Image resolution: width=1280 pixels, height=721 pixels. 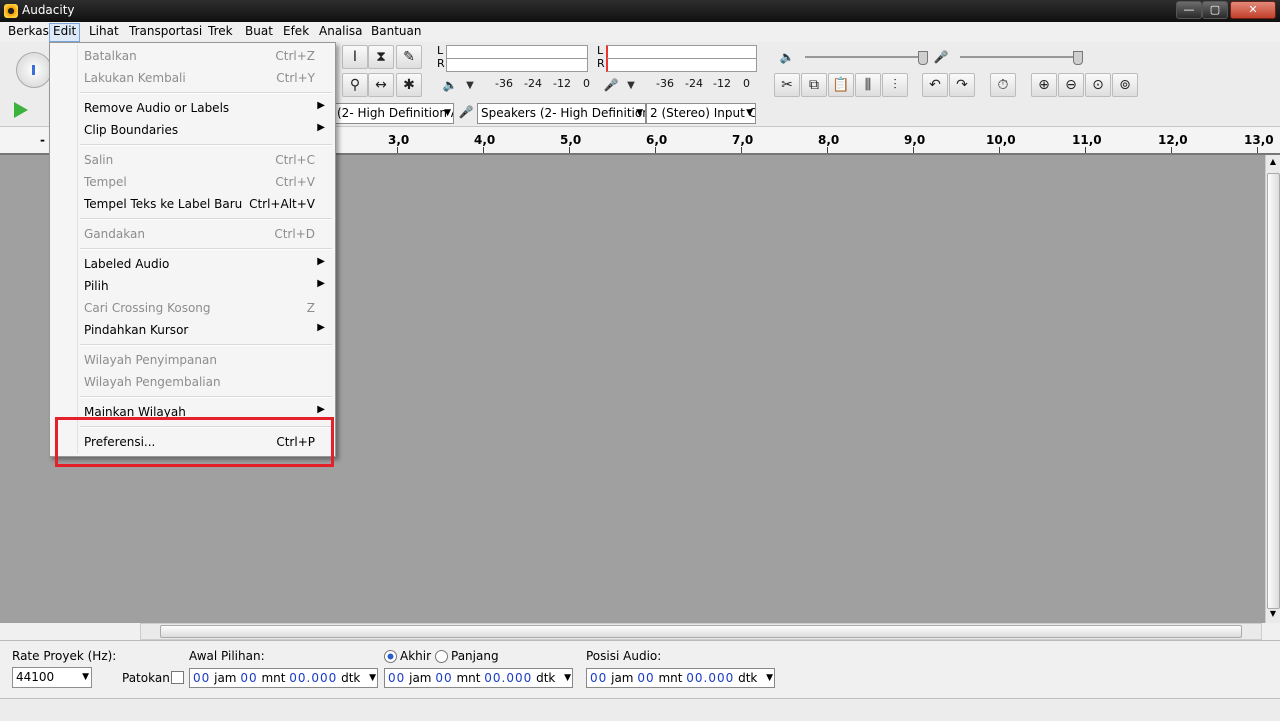 I want to click on fit-selection-button: ⊙, so click(x=1098, y=85).